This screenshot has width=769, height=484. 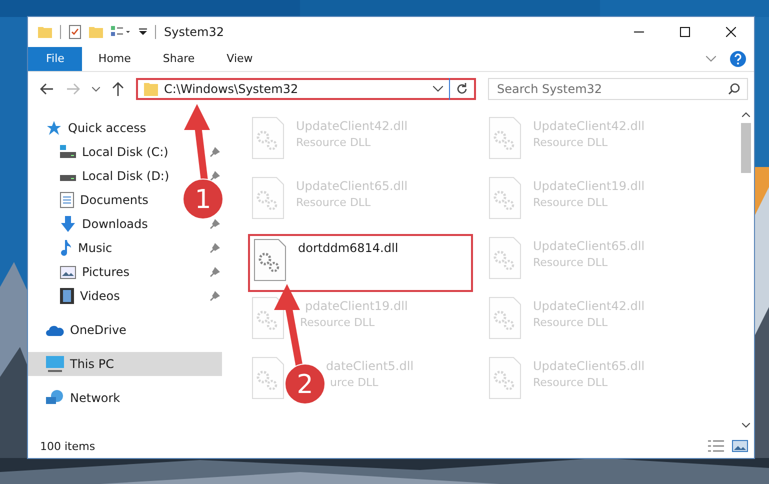 I want to click on file-type: urce DLL, so click(x=355, y=382).